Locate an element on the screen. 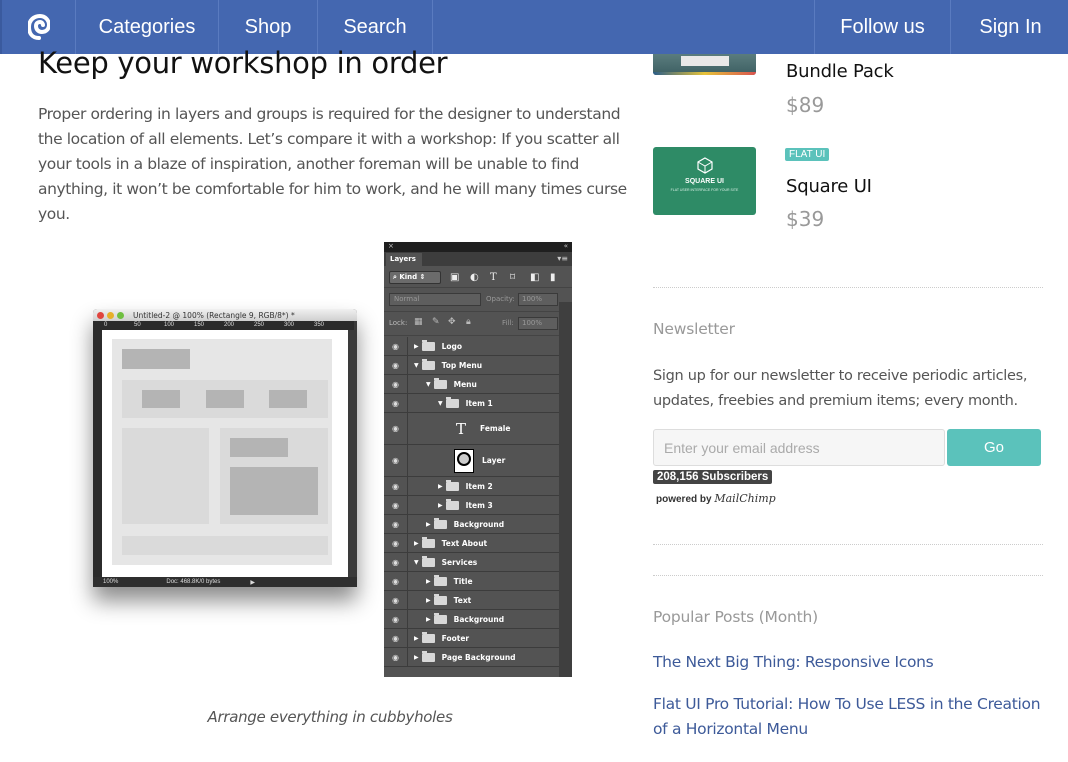  wireframe-heading is located at coordinates (259, 447).